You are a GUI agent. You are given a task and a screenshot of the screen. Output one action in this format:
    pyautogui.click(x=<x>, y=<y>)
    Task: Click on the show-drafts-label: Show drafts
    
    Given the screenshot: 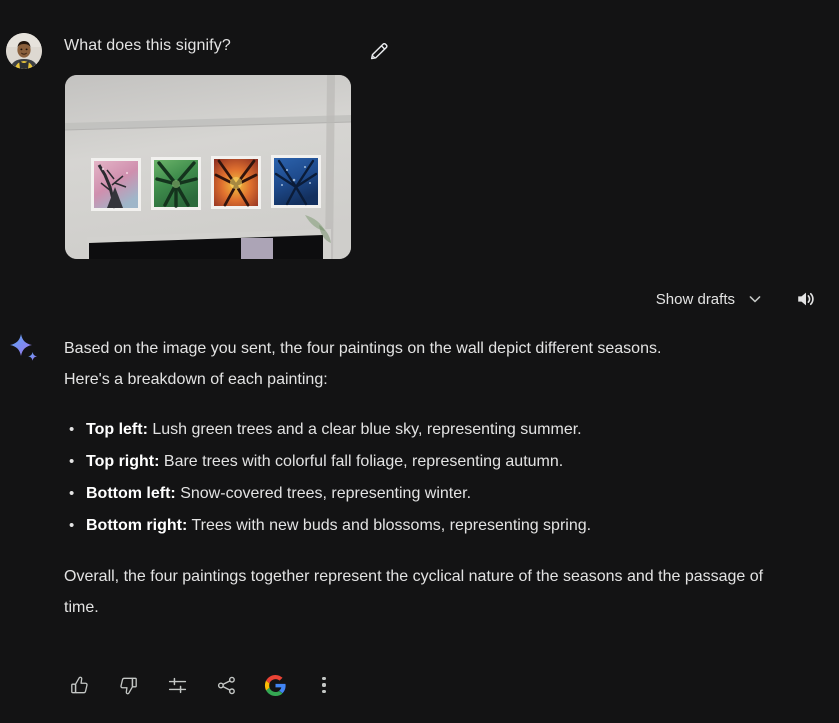 What is the action you would take?
    pyautogui.click(x=695, y=299)
    